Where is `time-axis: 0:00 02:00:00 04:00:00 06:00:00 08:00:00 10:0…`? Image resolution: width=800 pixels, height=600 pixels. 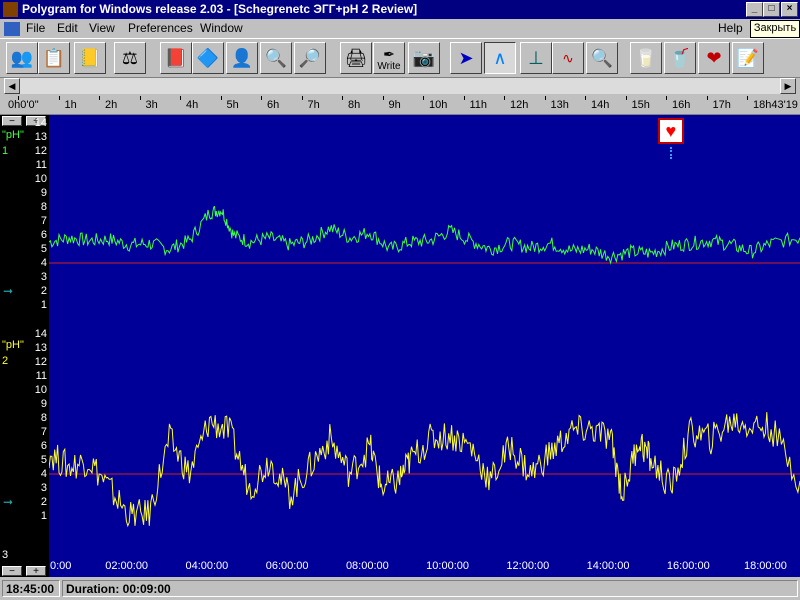
time-axis: 0:00 02:00:00 04:00:00 06:00:00 08:00:00 10:0… is located at coordinates (424, 567).